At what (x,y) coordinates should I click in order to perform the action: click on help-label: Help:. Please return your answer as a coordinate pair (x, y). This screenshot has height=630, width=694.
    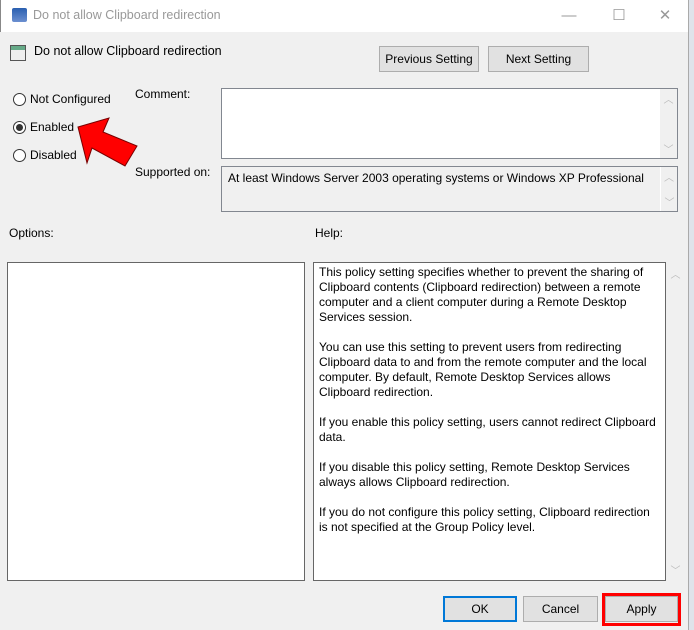
    Looking at the image, I should click on (329, 233).